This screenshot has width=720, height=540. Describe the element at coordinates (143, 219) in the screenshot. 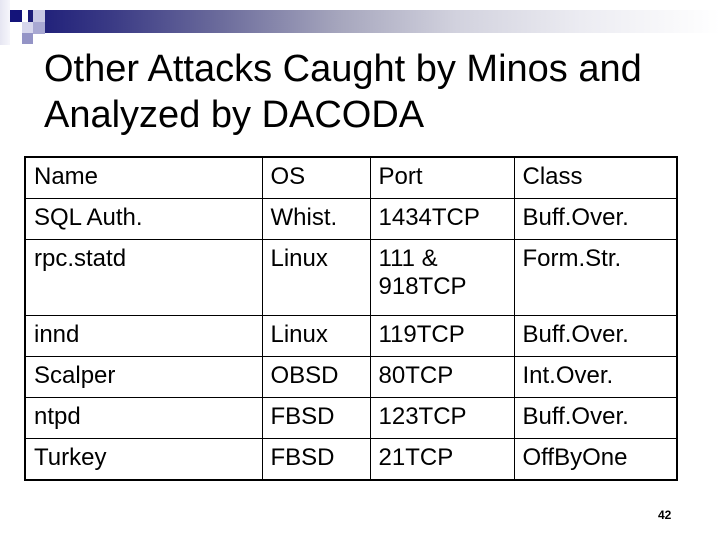

I see `cell-name: SQL Auth.` at that location.